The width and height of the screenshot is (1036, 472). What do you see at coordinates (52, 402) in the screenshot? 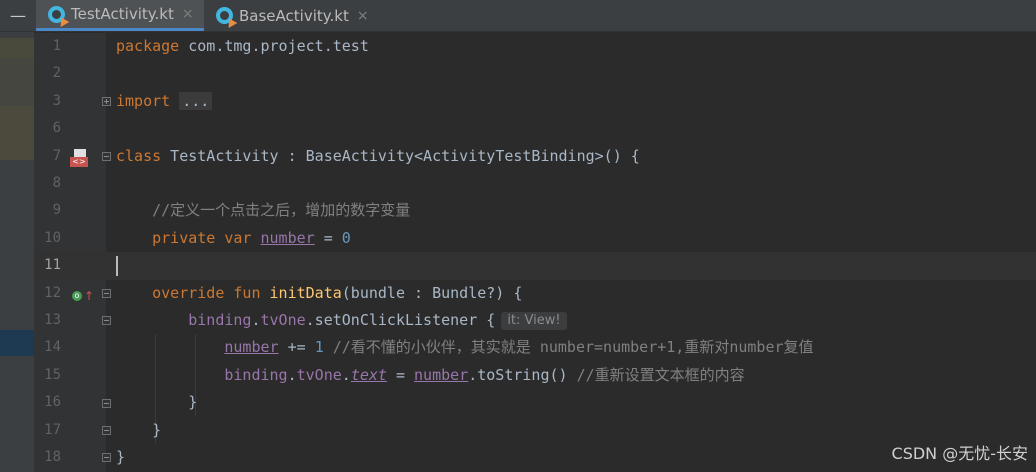
I see `line-number: 16` at bounding box center [52, 402].